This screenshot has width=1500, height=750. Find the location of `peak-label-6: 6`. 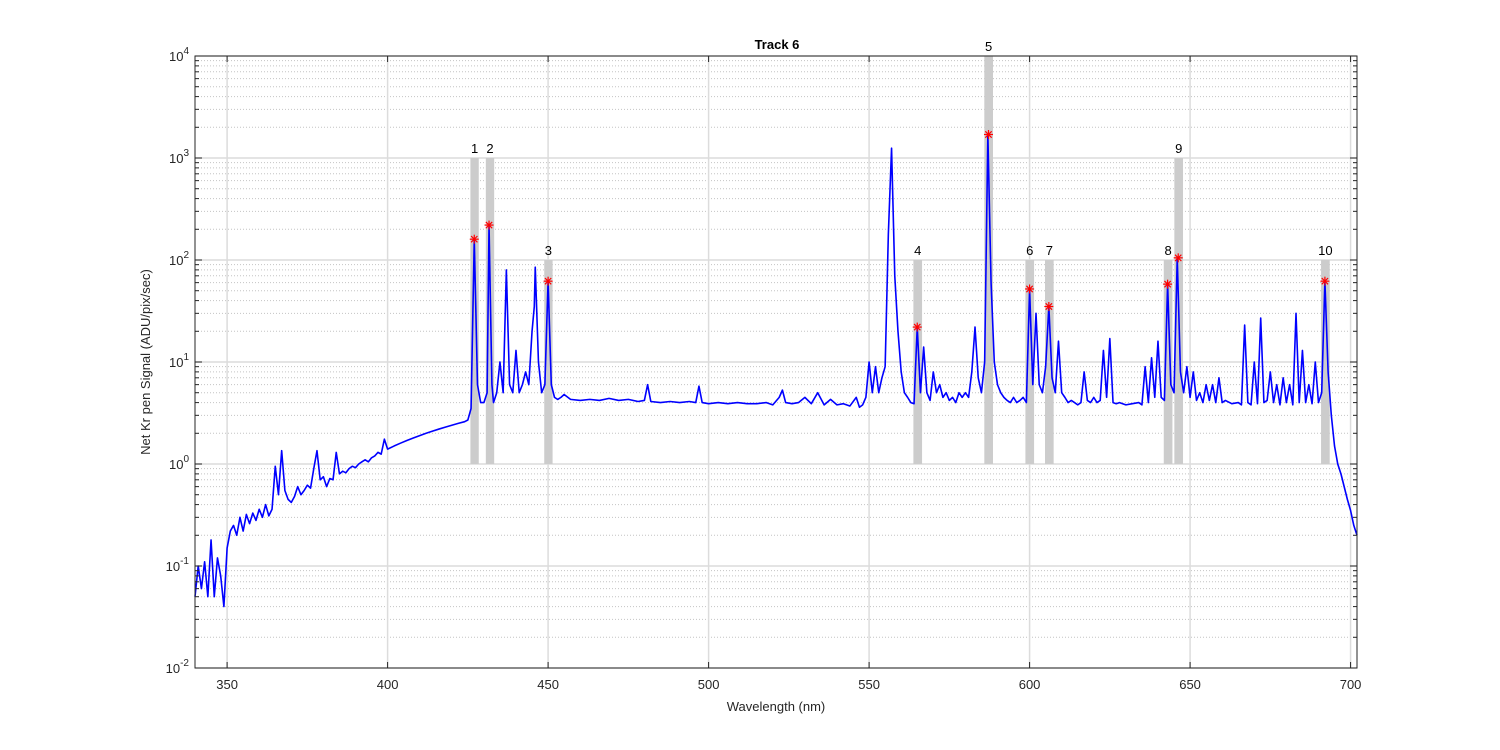

peak-label-6: 6 is located at coordinates (1029, 250).